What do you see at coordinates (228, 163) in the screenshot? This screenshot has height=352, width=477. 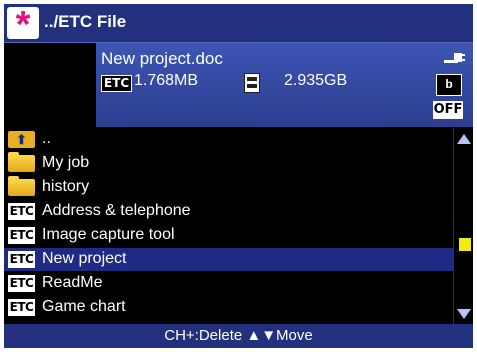 I see `list-item-my-job: My job` at bounding box center [228, 163].